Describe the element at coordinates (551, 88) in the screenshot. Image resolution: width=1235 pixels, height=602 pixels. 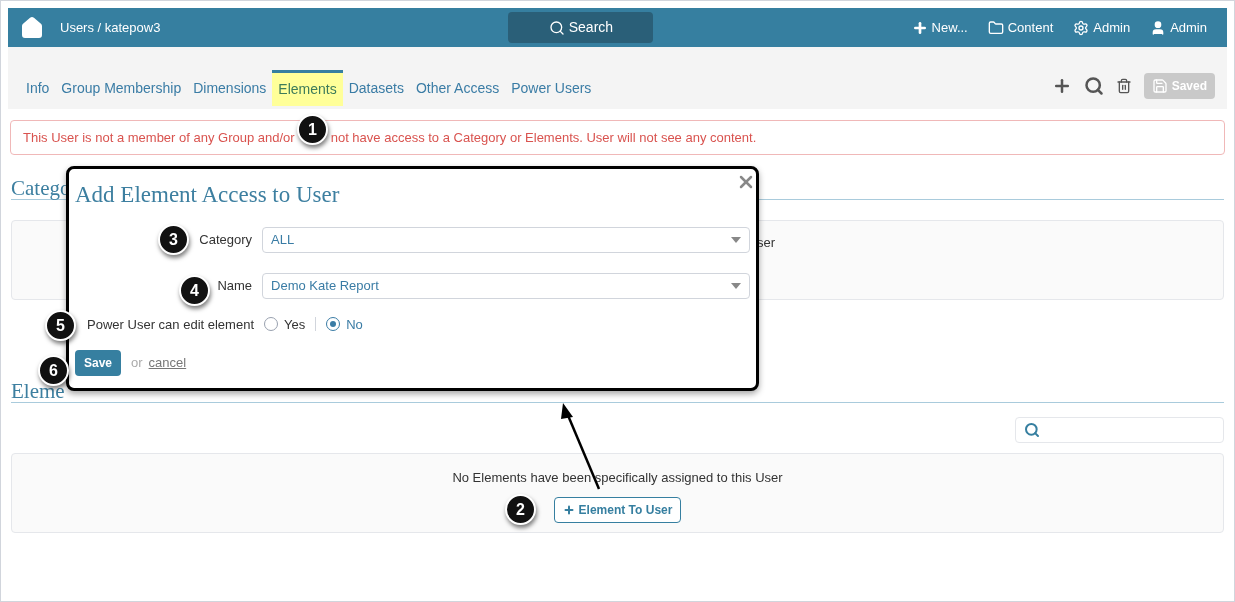
I see `tab: Power Users` at that location.